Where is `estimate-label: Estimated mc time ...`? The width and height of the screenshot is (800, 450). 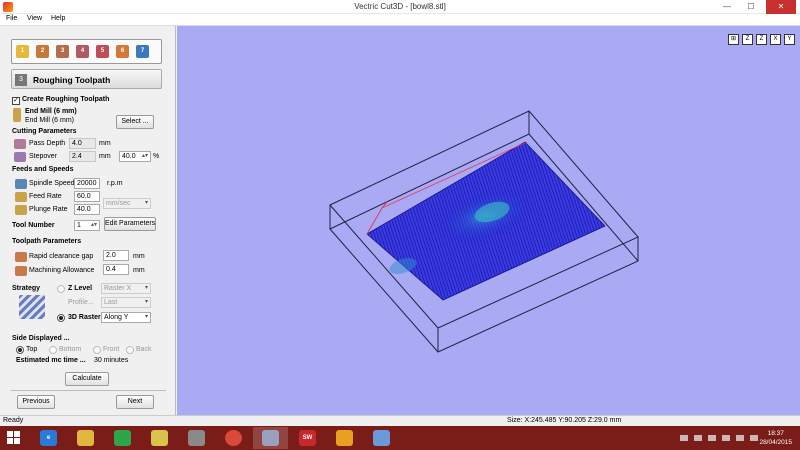
estimate-label: Estimated mc time ... is located at coordinates (51, 360).